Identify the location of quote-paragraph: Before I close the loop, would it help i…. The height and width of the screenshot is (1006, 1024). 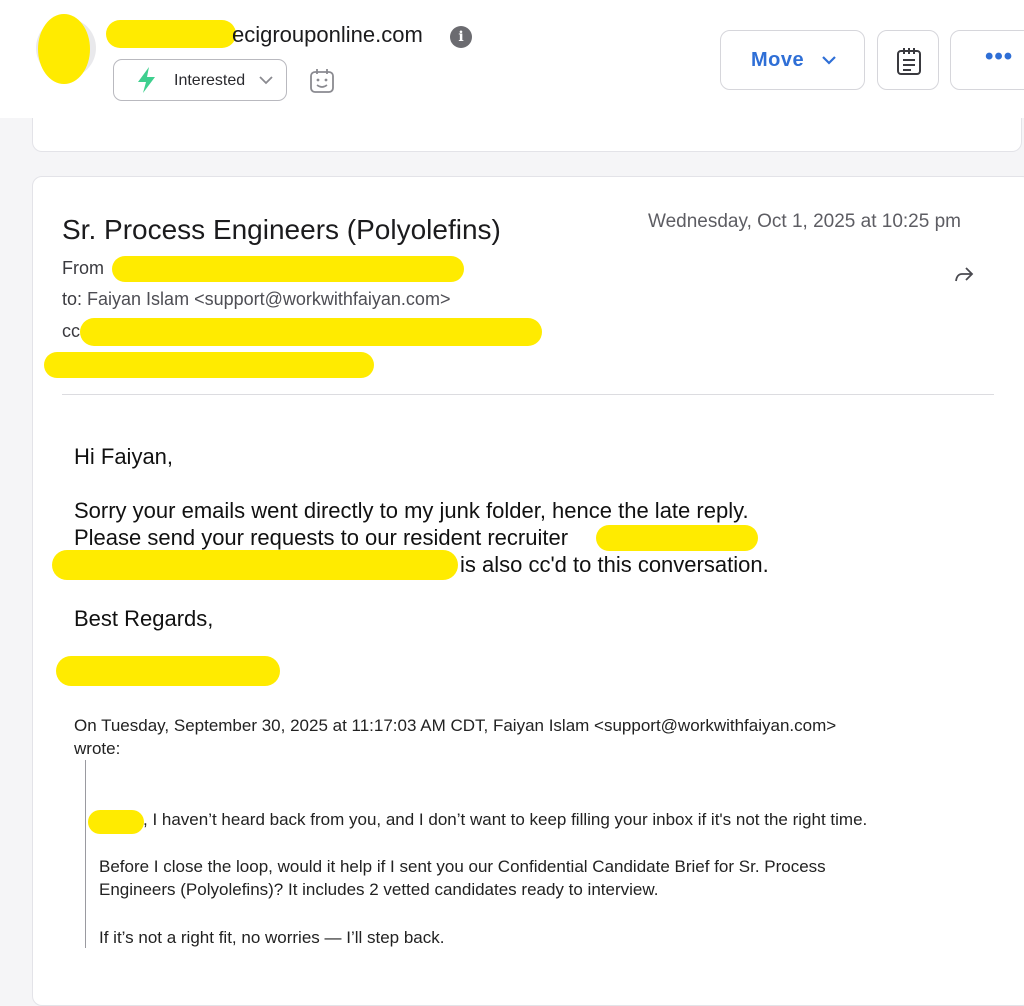
(462, 866).